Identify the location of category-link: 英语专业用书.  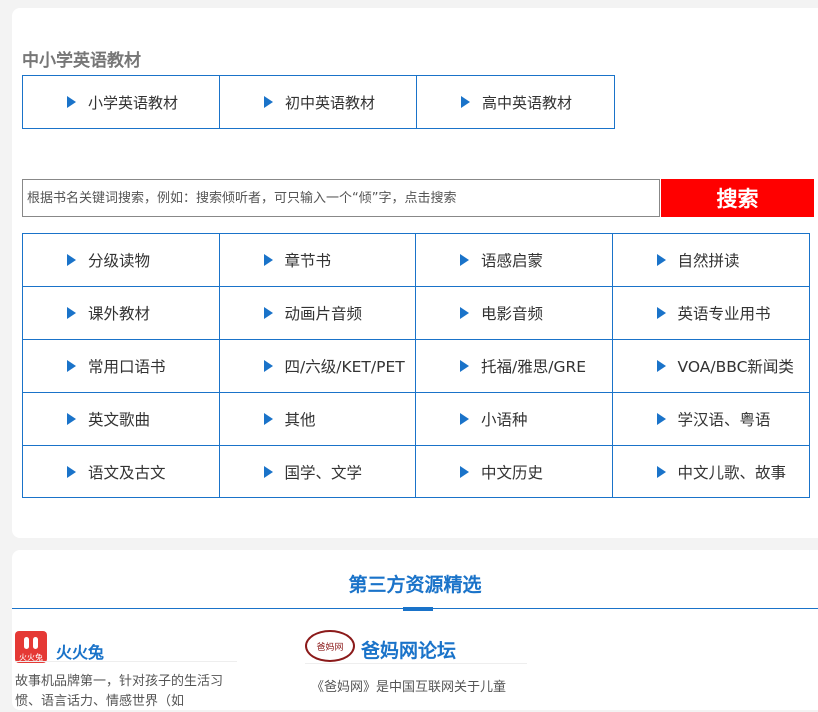
(711, 313).